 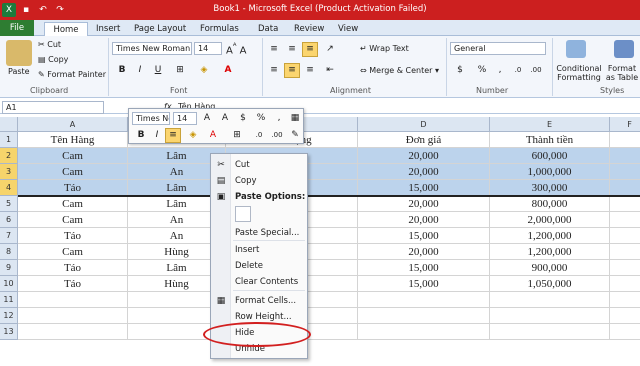 I want to click on menu-paste-options: Paste Options:, so click(x=270, y=197).